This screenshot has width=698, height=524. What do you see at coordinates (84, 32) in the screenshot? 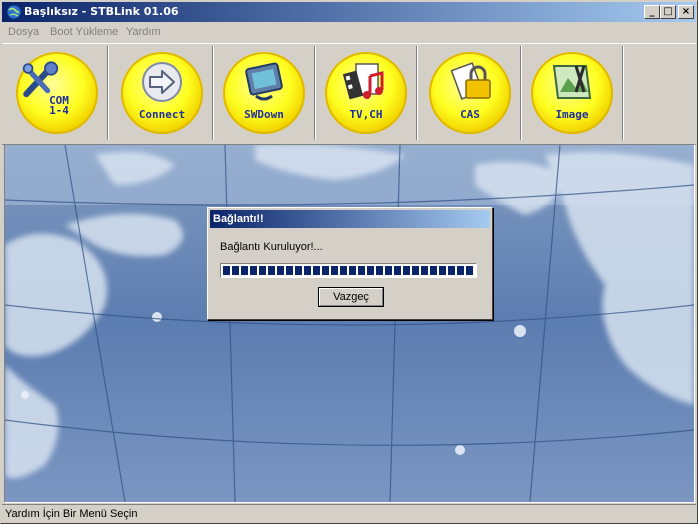
I see `menu-boot-yukleme: Boot Yükleme` at bounding box center [84, 32].